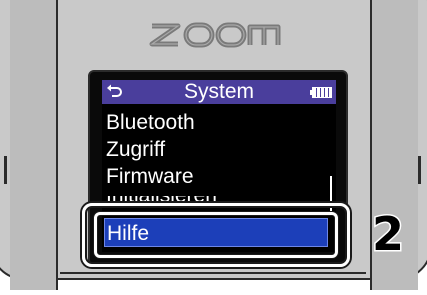 Image resolution: width=427 pixels, height=295 pixels. Describe the element at coordinates (215, 35) in the screenshot. I see `zoom-logo` at that location.